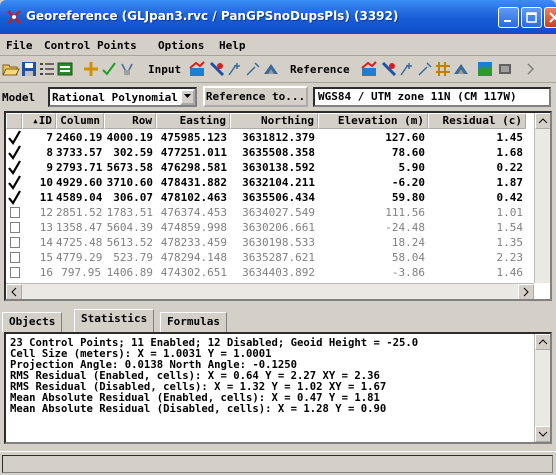  I want to click on save-icon, so click(29, 69).